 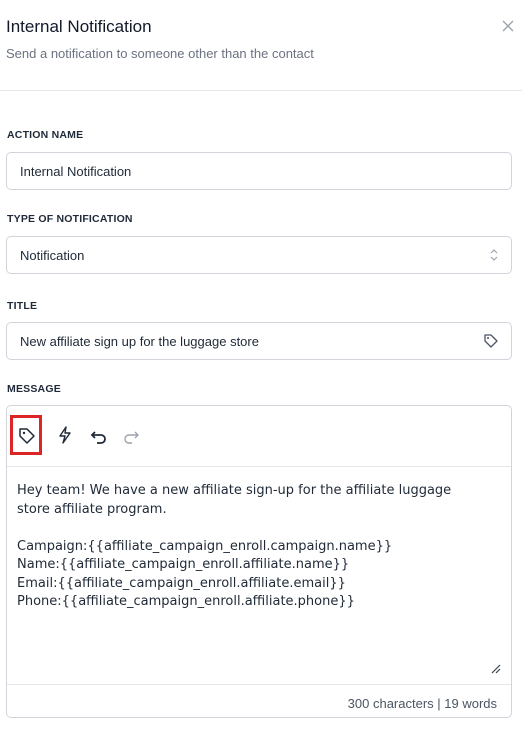 What do you see at coordinates (422, 703) in the screenshot?
I see `char-word-counter: 300 characters | 19 words` at bounding box center [422, 703].